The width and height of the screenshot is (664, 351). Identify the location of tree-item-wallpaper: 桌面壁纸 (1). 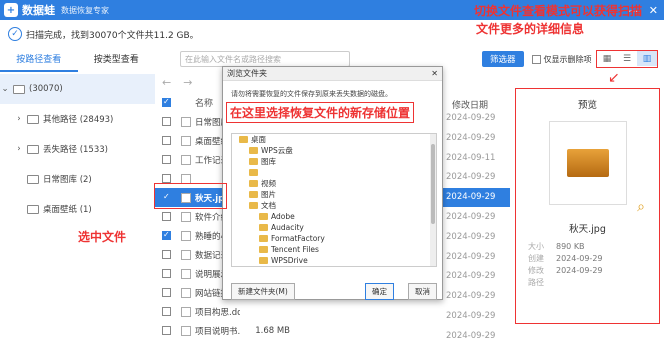
(77, 209).